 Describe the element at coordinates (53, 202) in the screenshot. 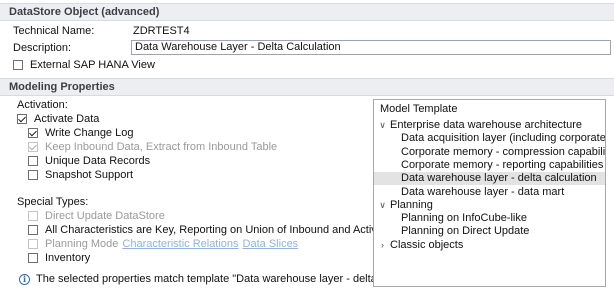

I see `special-types-label: Special Types:` at that location.